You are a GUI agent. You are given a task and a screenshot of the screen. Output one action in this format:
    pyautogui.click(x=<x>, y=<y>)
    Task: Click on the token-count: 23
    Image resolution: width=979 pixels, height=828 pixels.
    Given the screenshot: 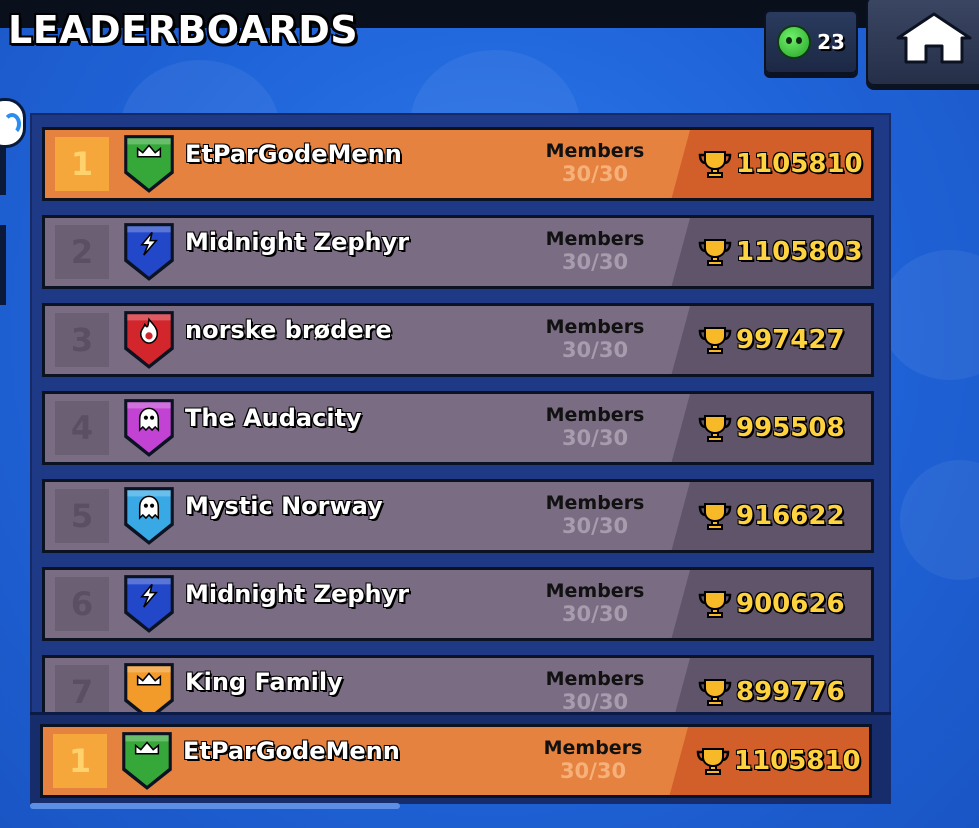 What is the action you would take?
    pyautogui.click(x=831, y=42)
    